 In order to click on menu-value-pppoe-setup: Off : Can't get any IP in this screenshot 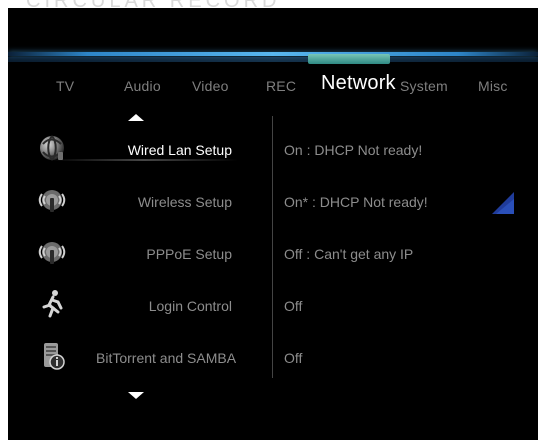, I will do `click(349, 254)`.